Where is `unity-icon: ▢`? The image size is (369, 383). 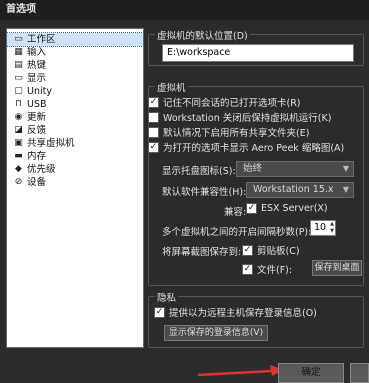 unity-icon: ▢ is located at coordinates (18, 91).